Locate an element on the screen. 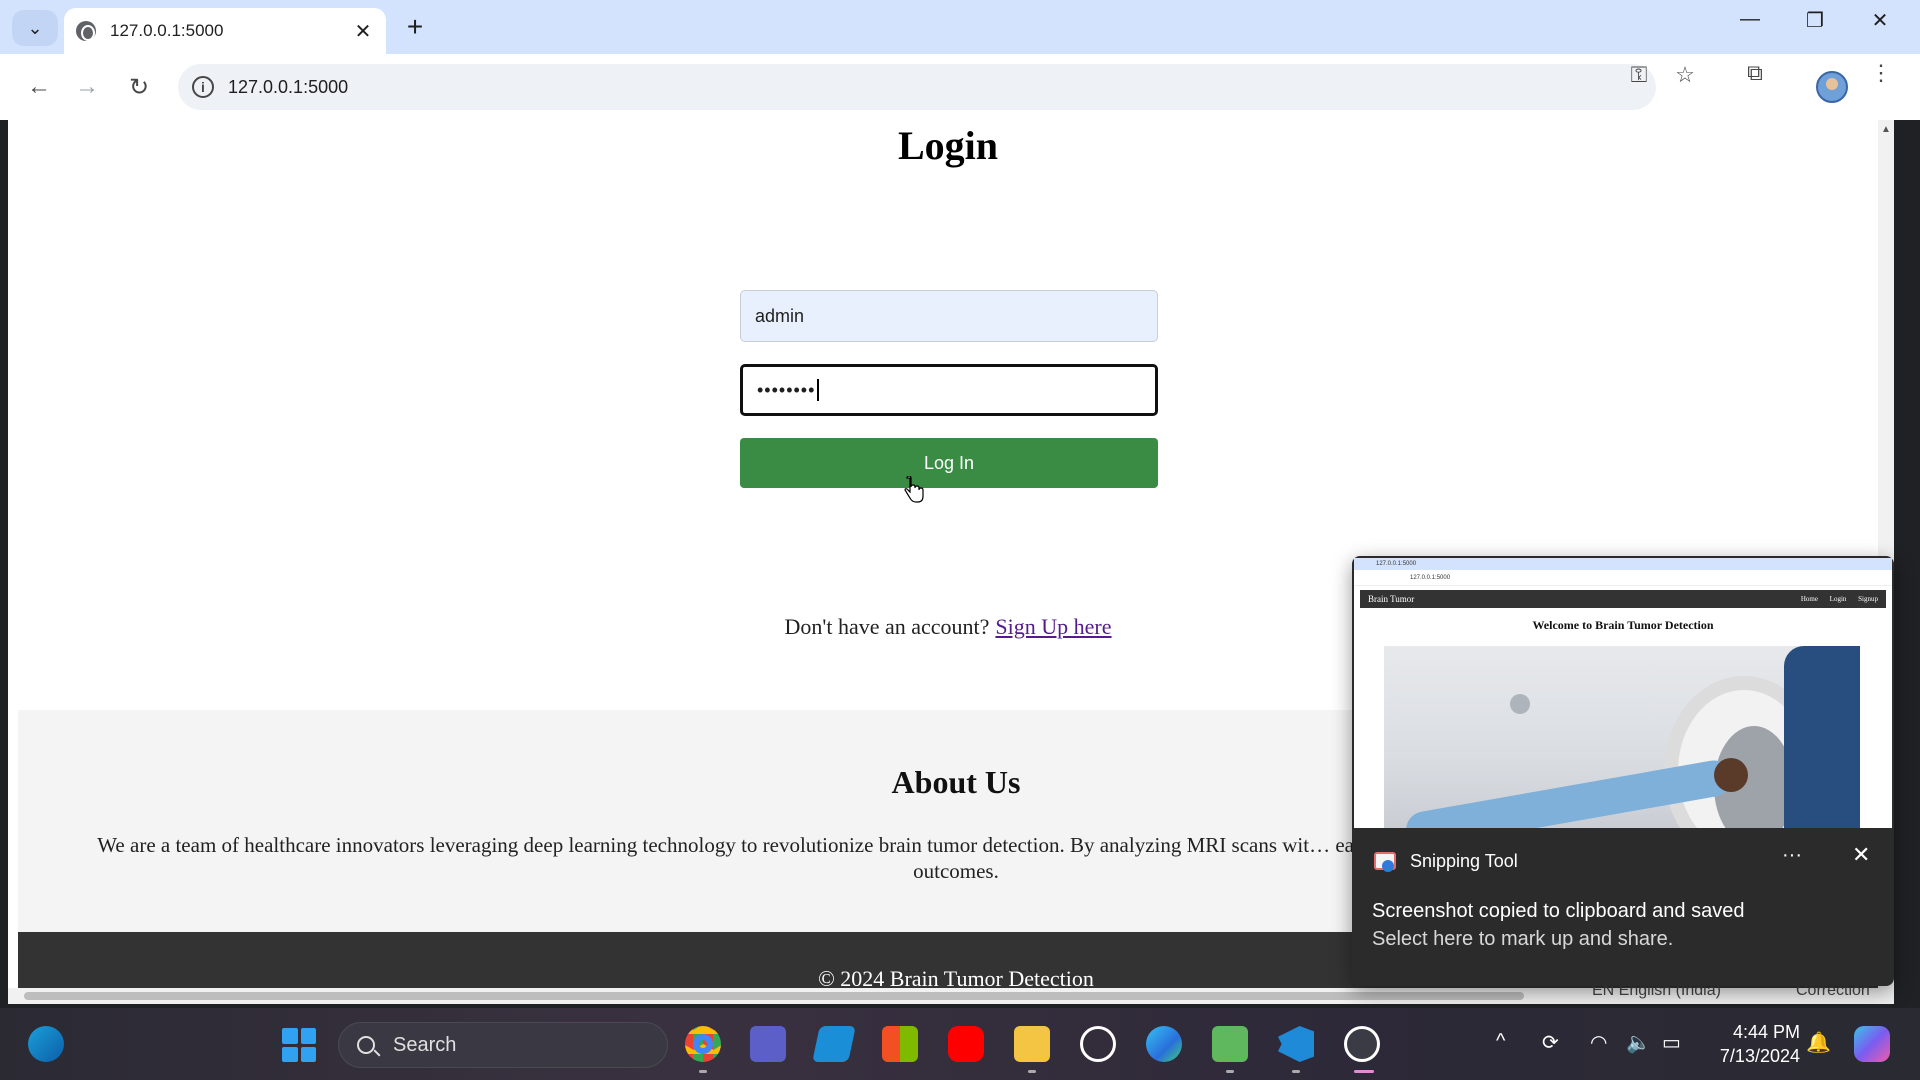  window-close-icon: ✕ is located at coordinates (1880, 20).